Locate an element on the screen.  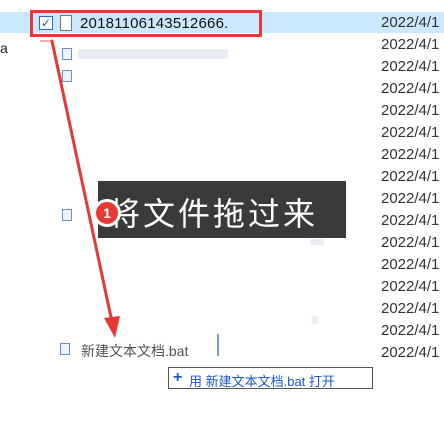
checkbox: ✓ is located at coordinates (46, 23).